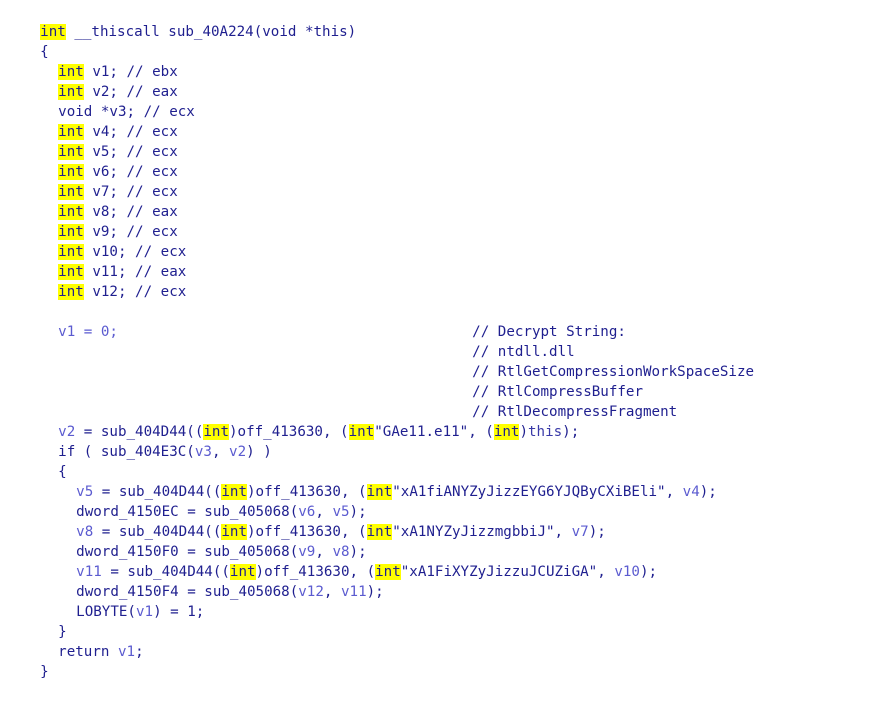 The height and width of the screenshot is (702, 892). What do you see at coordinates (101, 221) in the screenshot?
I see `decl-line: int v9; // ecx` at bounding box center [101, 221].